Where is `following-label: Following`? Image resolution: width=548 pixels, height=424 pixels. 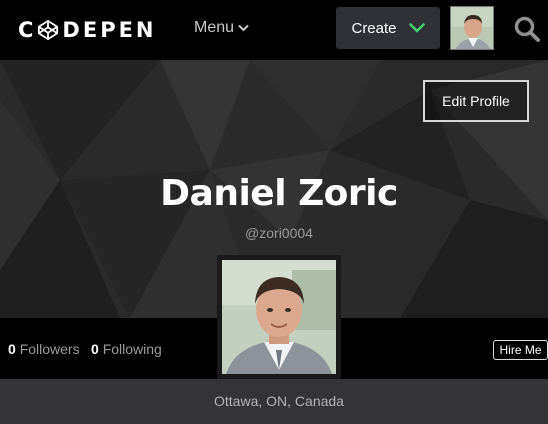
following-label: Following is located at coordinates (132, 349).